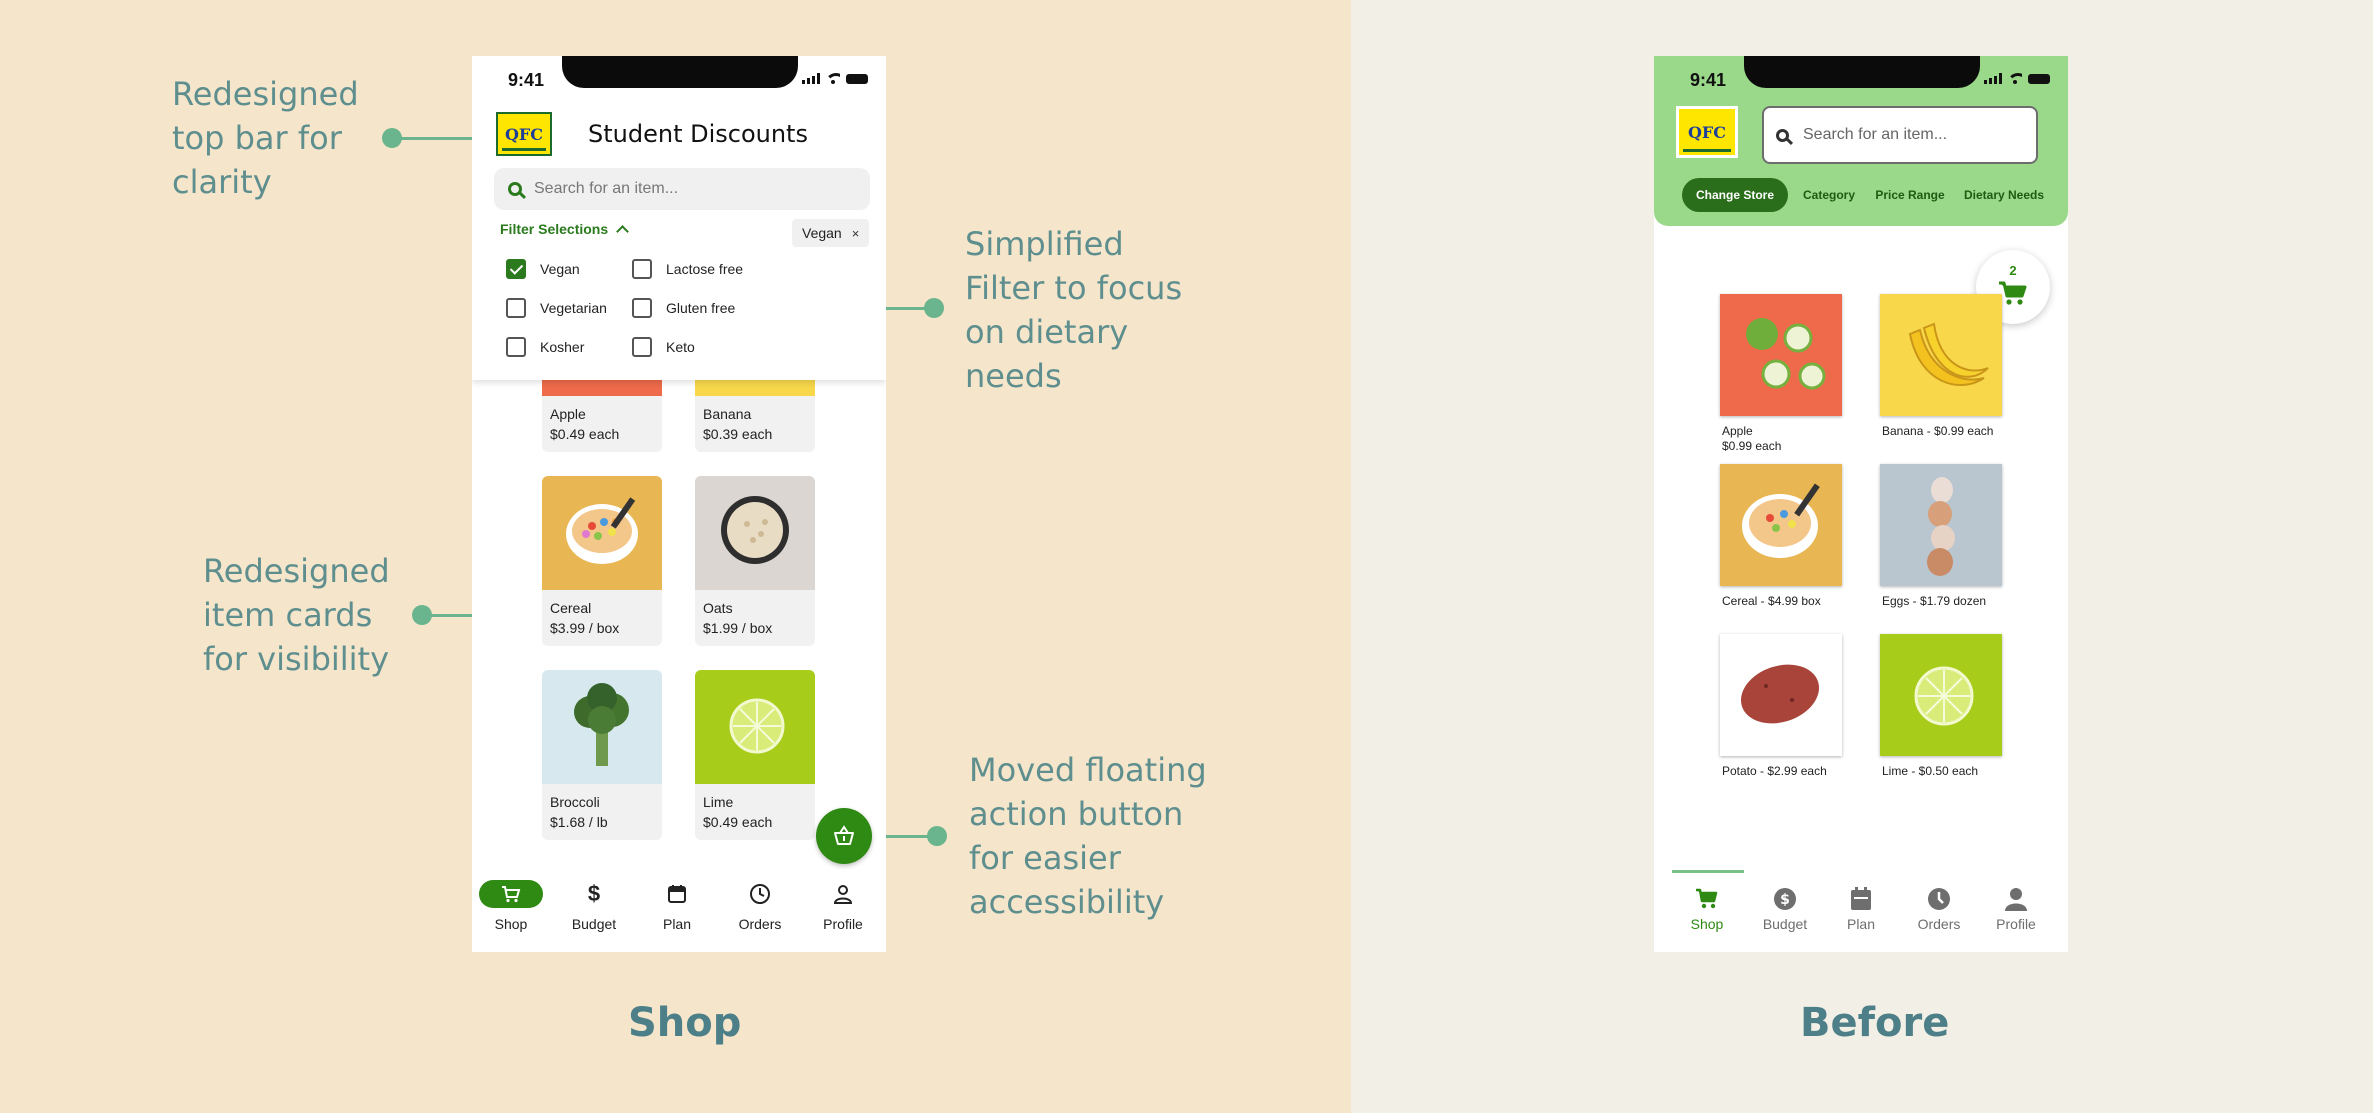 Image resolution: width=2373 pixels, height=1113 pixels. What do you see at coordinates (1941, 355) in the screenshot?
I see `banana-image` at bounding box center [1941, 355].